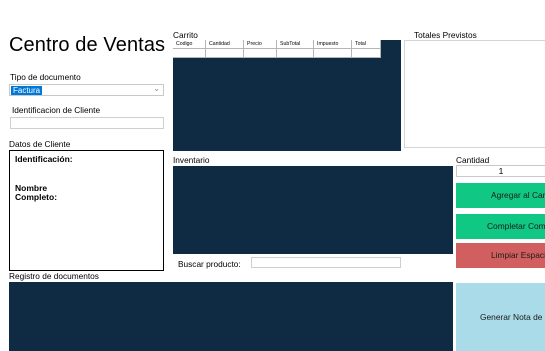 This screenshot has width=545, height=351. I want to click on client-id-label: Identificacion de Cliente, so click(56, 110).